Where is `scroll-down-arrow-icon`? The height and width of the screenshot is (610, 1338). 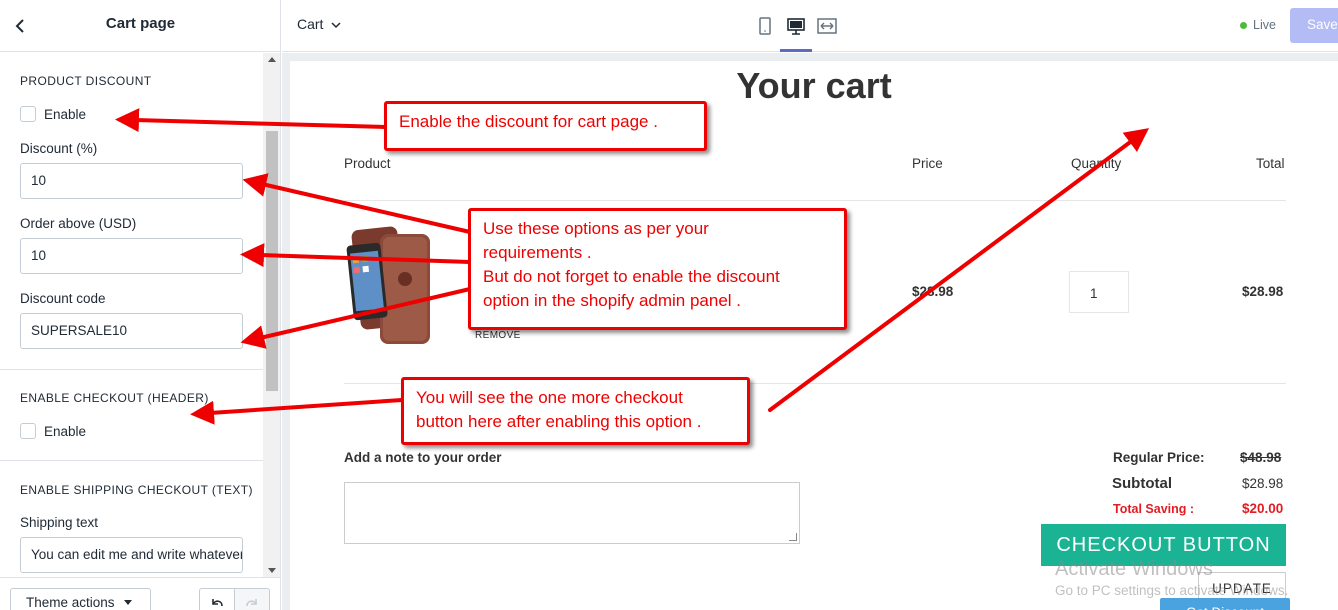
scroll-down-arrow-icon is located at coordinates (272, 570).